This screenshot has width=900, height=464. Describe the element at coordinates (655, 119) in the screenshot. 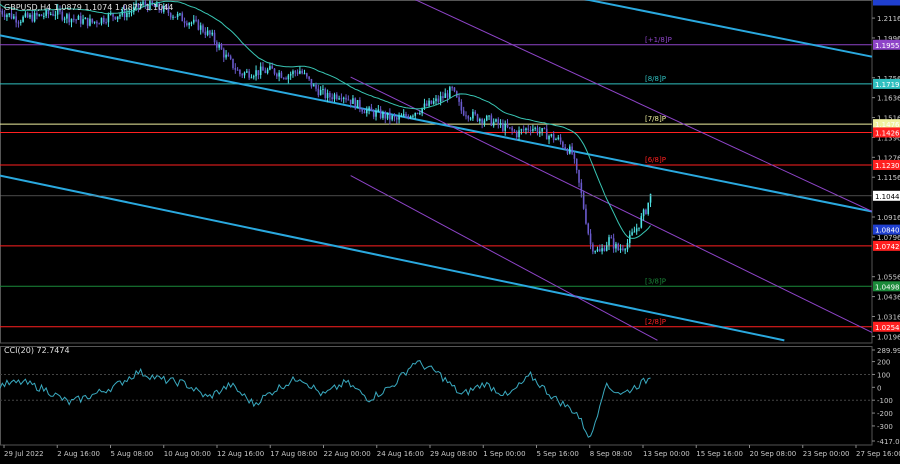

I see `level-tag: [7/8]P` at that location.